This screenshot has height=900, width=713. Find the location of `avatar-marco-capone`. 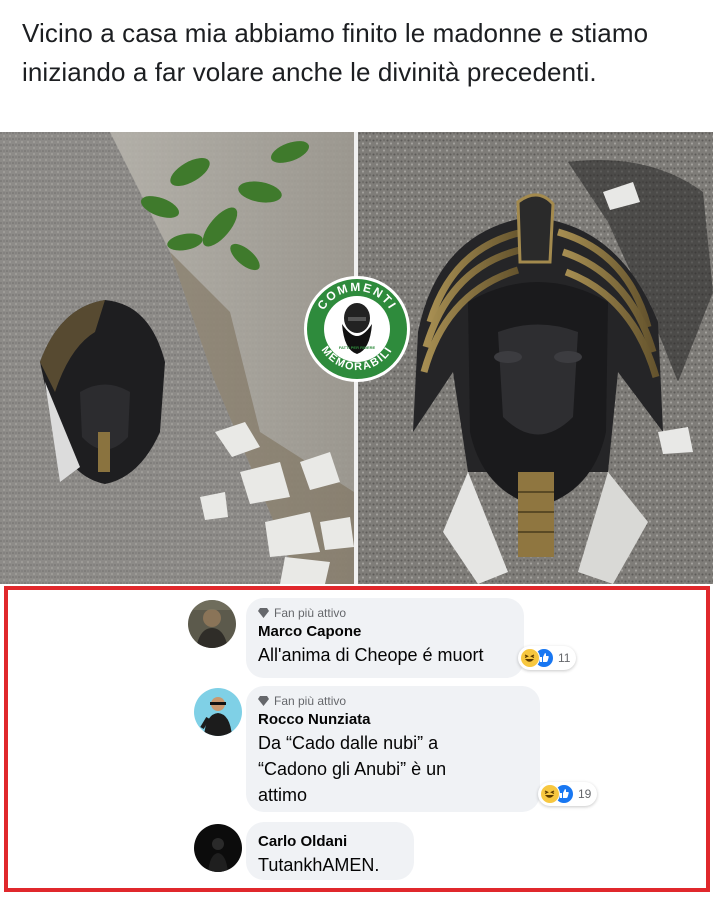

avatar-marco-capone is located at coordinates (212, 624).